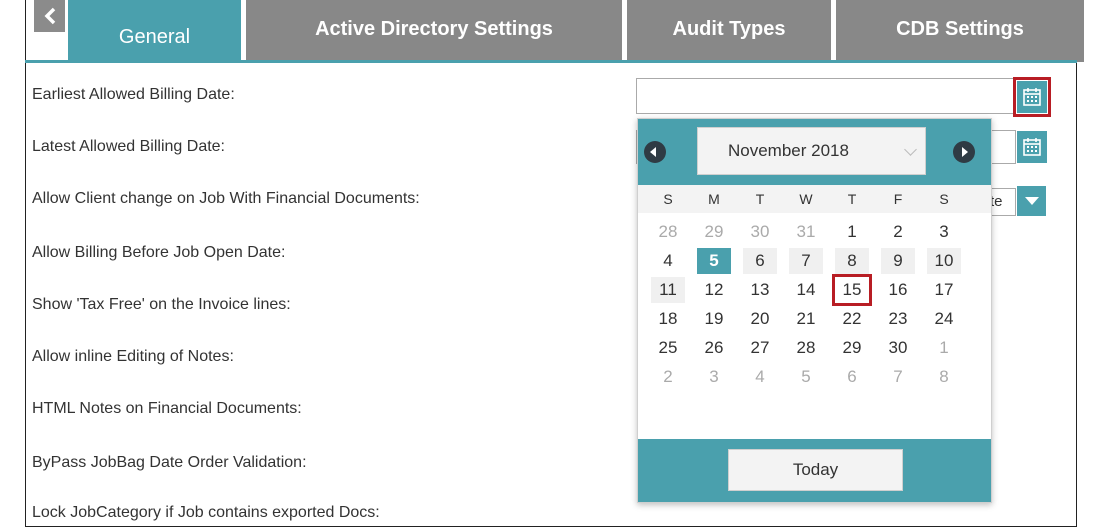 The image size is (1094, 529). I want to click on tab-underline, so click(551, 61).